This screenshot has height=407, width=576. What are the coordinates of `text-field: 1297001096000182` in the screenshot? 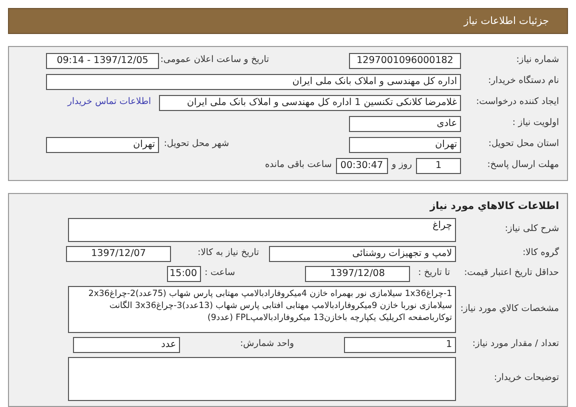 It's located at (405, 61).